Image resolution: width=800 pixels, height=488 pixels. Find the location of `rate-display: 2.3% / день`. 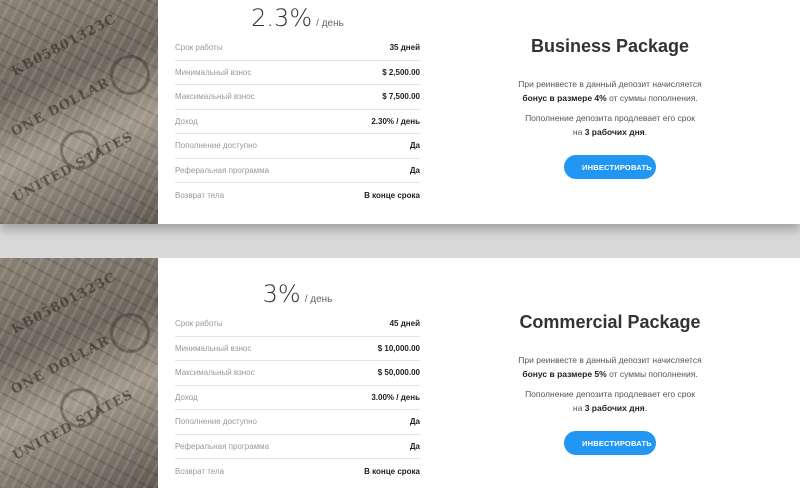

rate-display: 2.3% / день is located at coordinates (297, 18).